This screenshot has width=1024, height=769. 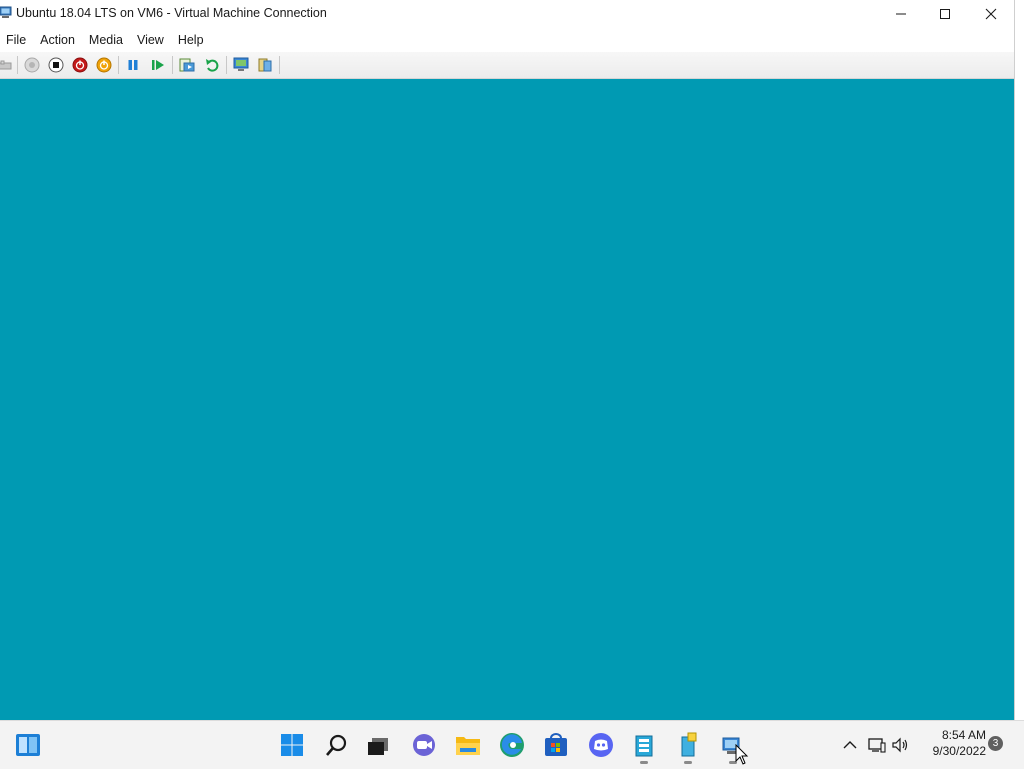 I want to click on discord-button, so click(x=601, y=745).